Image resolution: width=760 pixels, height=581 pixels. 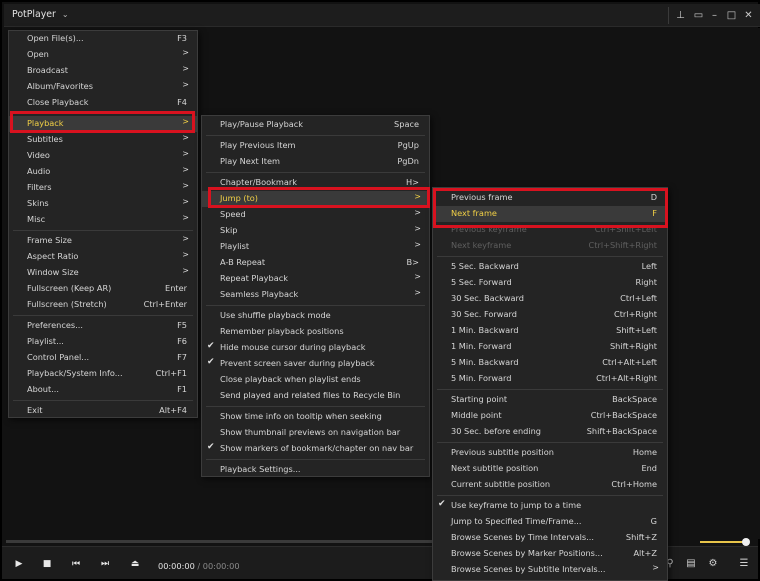 What do you see at coordinates (481, 346) in the screenshot?
I see `menu-item-label: 1 Min. Forward` at bounding box center [481, 346].